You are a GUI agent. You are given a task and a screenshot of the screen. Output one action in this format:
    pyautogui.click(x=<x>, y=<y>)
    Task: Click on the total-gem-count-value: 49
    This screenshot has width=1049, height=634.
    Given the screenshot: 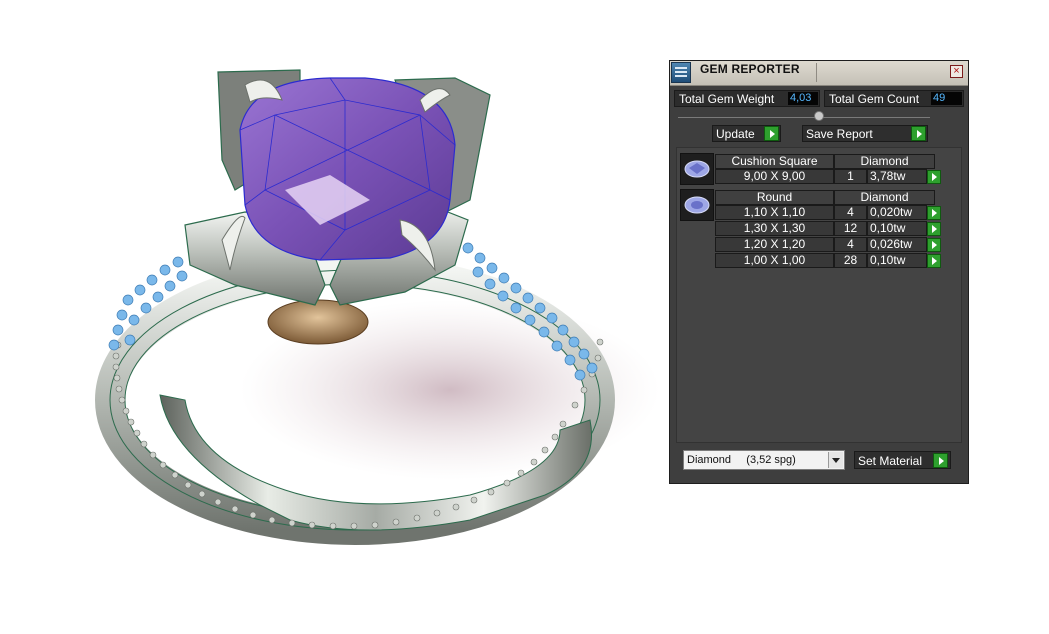 What is the action you would take?
    pyautogui.click(x=946, y=98)
    